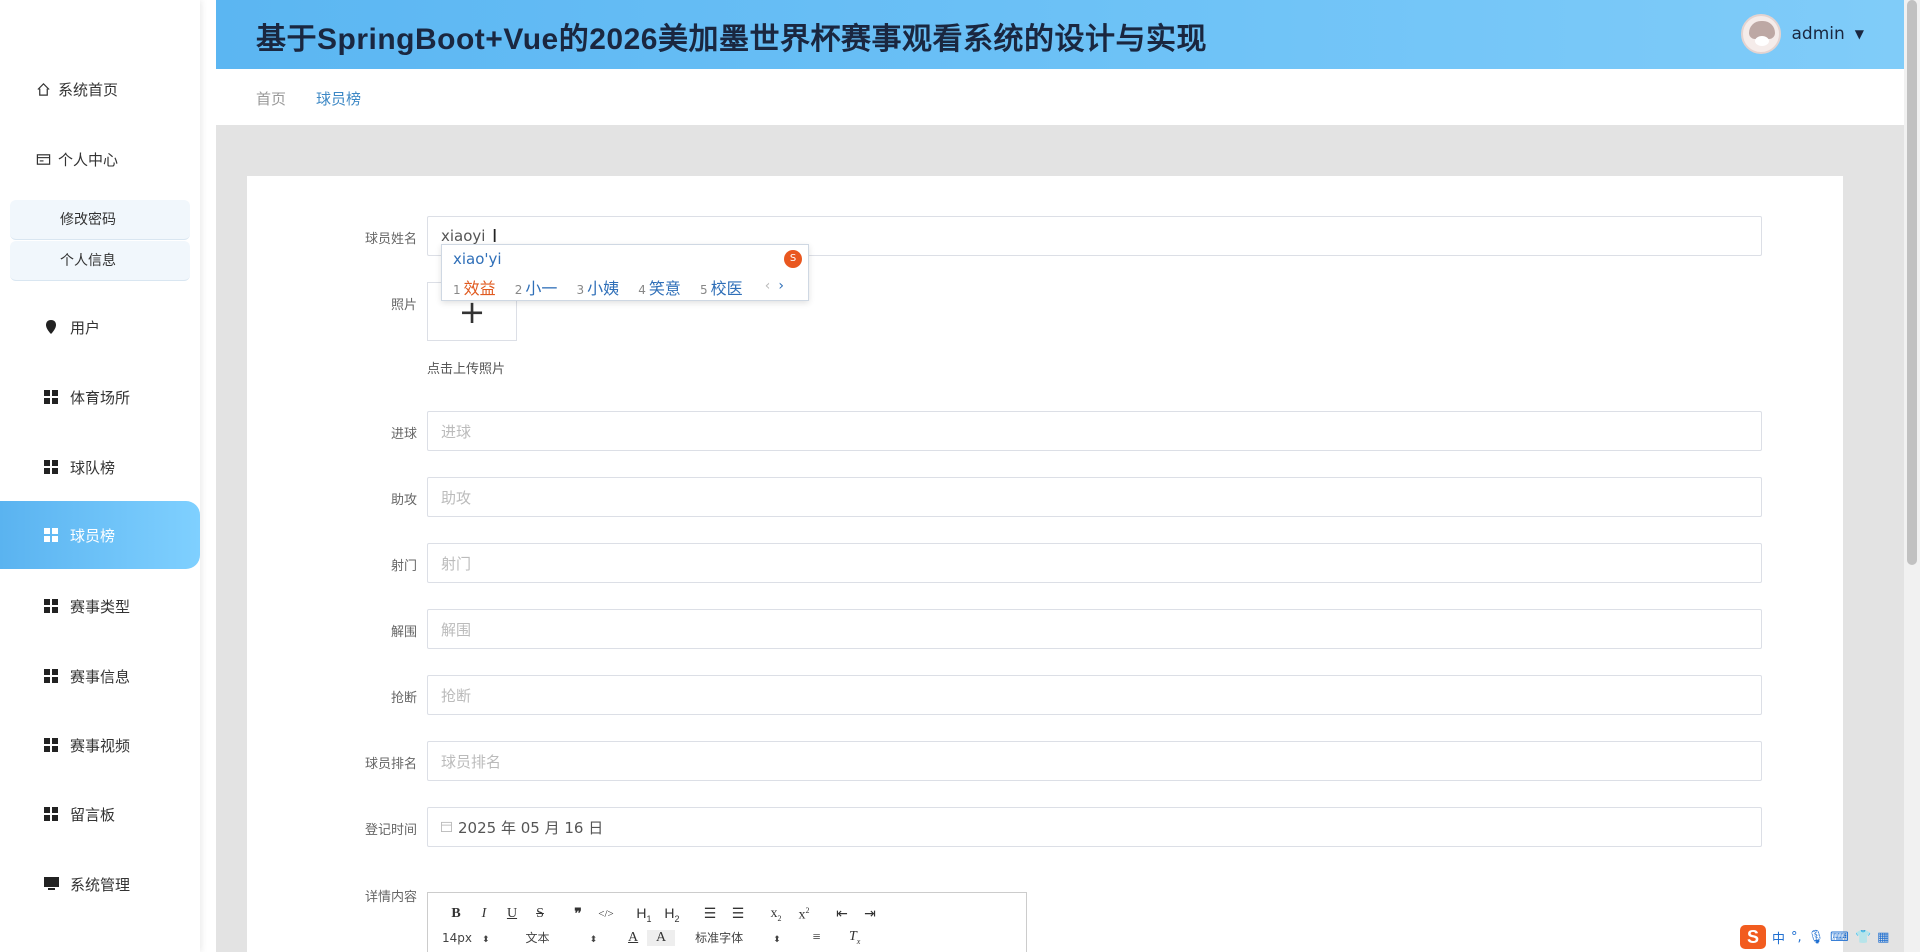 Image resolution: width=1920 pixels, height=952 pixels. What do you see at coordinates (540, 914) in the screenshot?
I see `strikethrough-icon: S` at bounding box center [540, 914].